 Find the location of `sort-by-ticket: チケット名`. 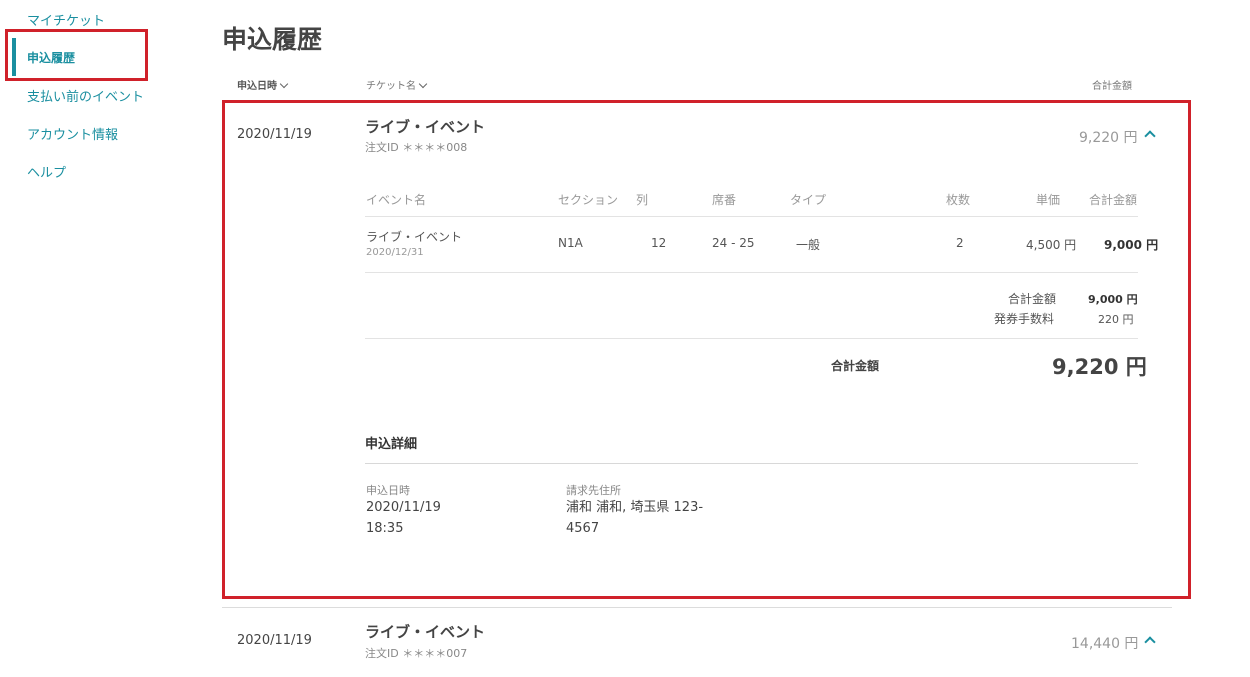

sort-by-ticket: チケット名 is located at coordinates (397, 84).